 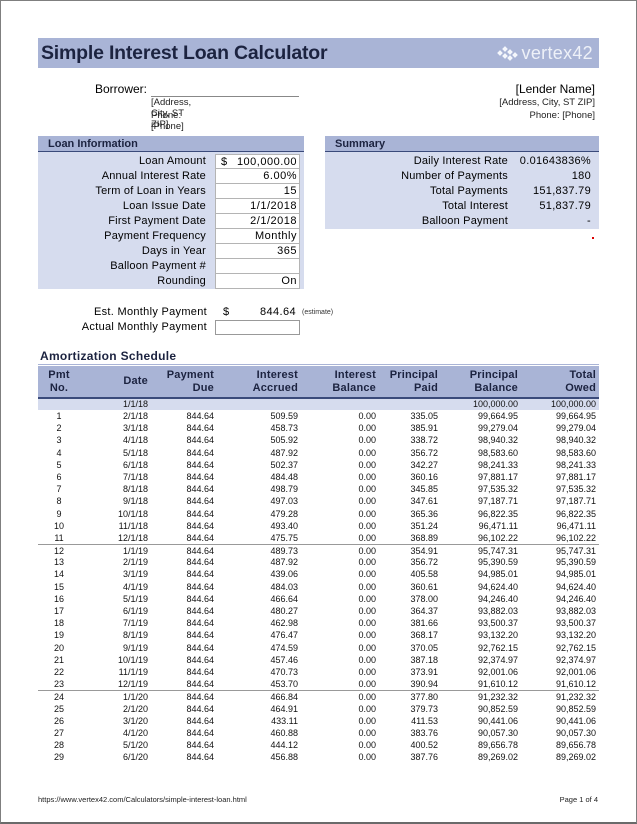 What do you see at coordinates (481, 382) in the screenshot?
I see `column-header-principal-balance: Principal Balance` at bounding box center [481, 382].